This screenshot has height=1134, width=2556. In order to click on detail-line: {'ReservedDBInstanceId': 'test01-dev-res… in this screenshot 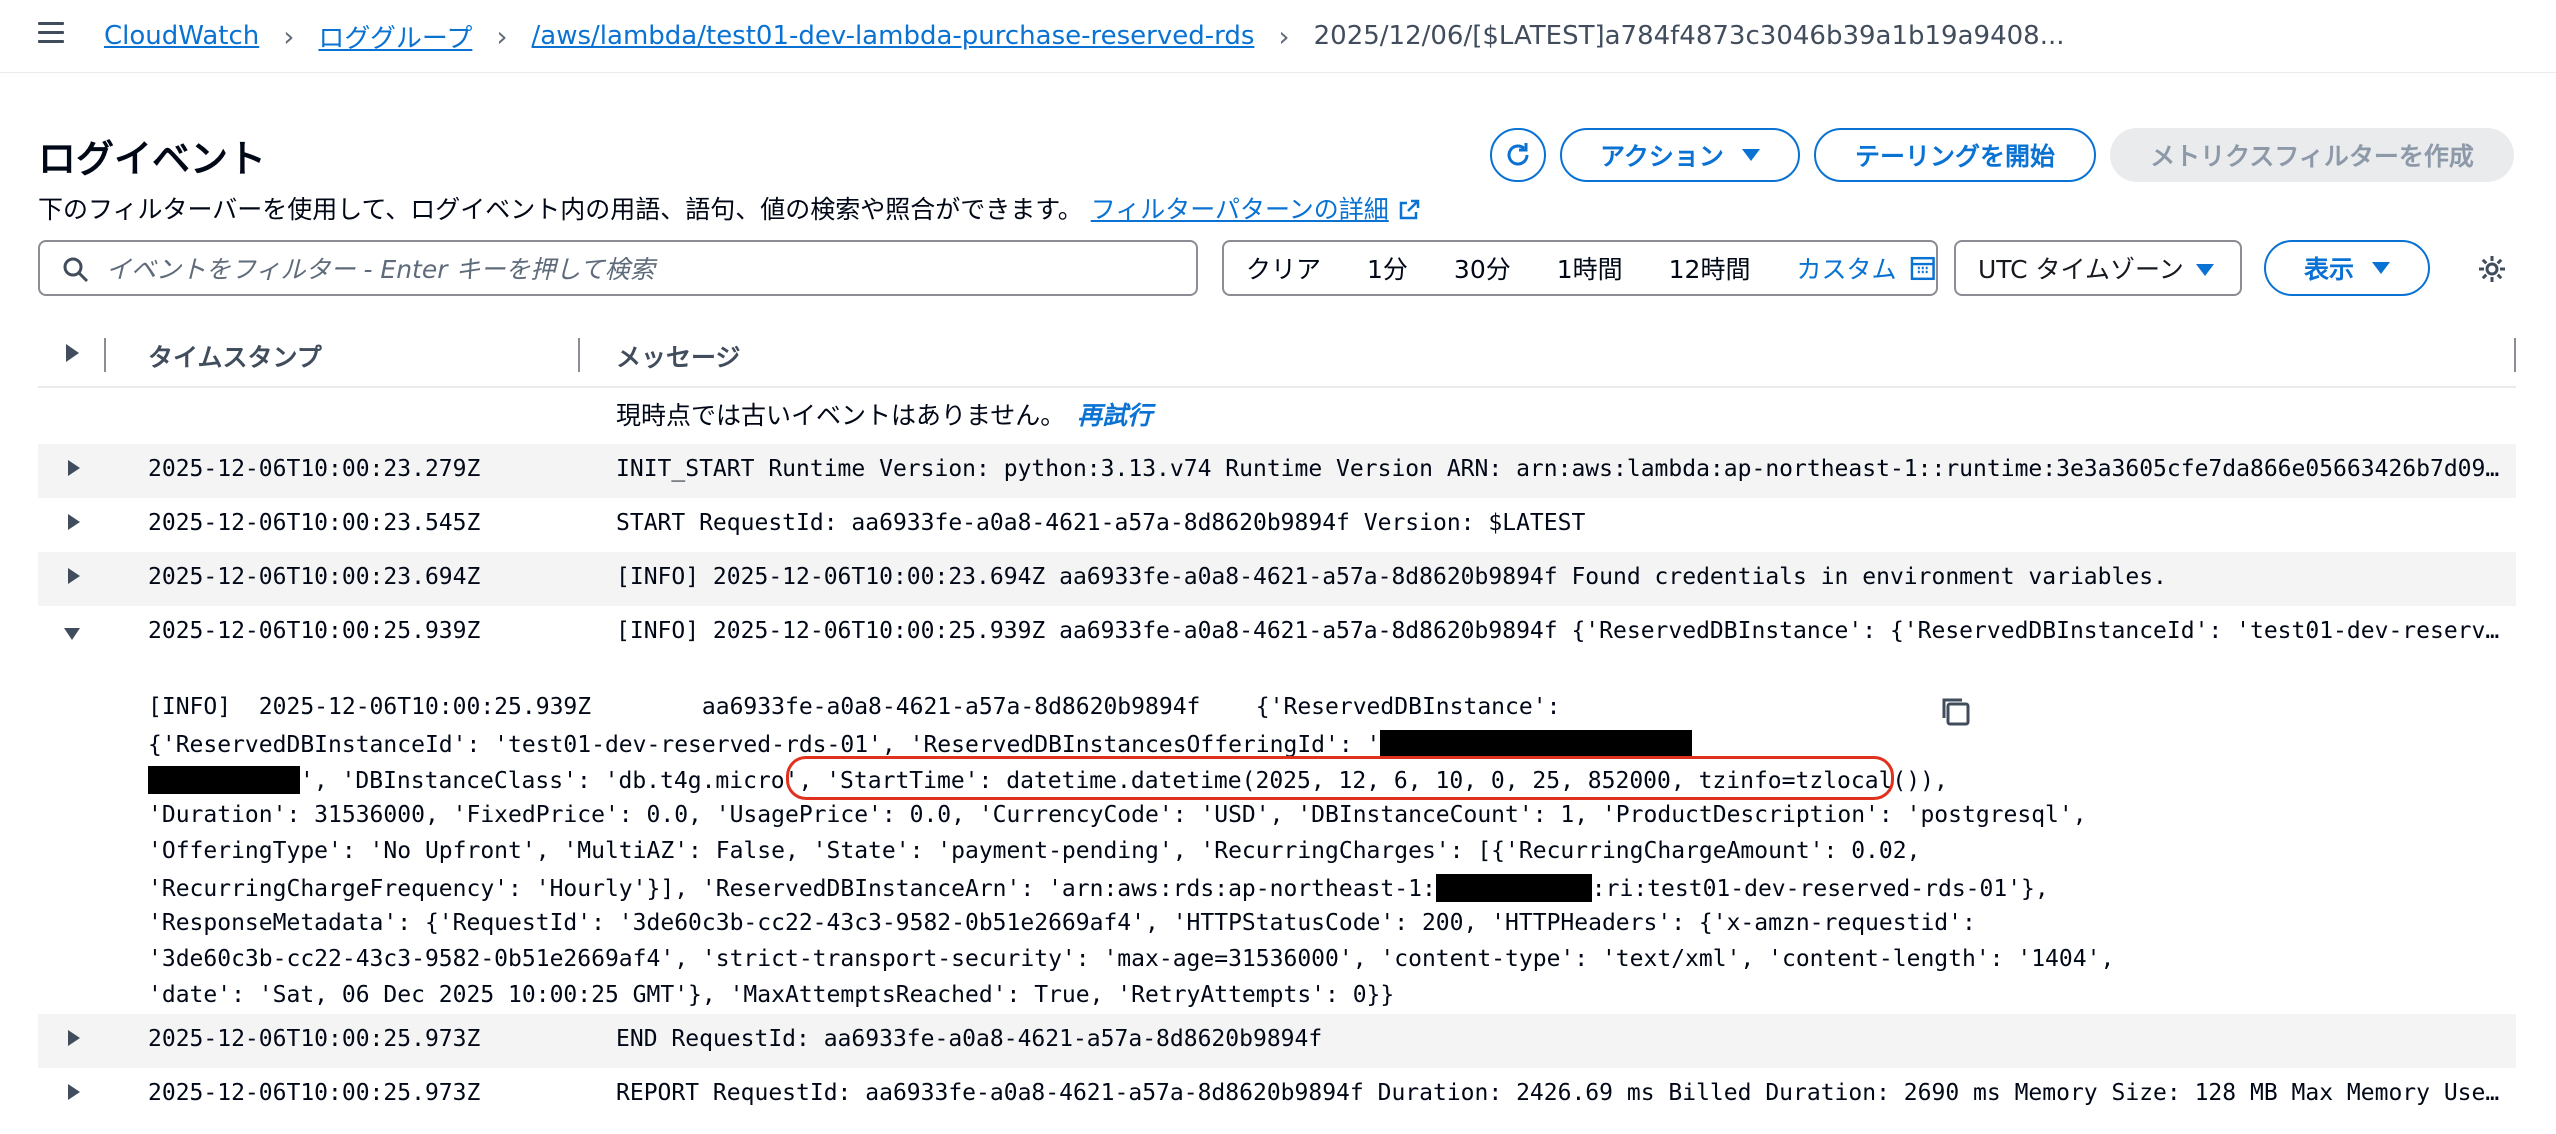, I will do `click(920, 744)`.